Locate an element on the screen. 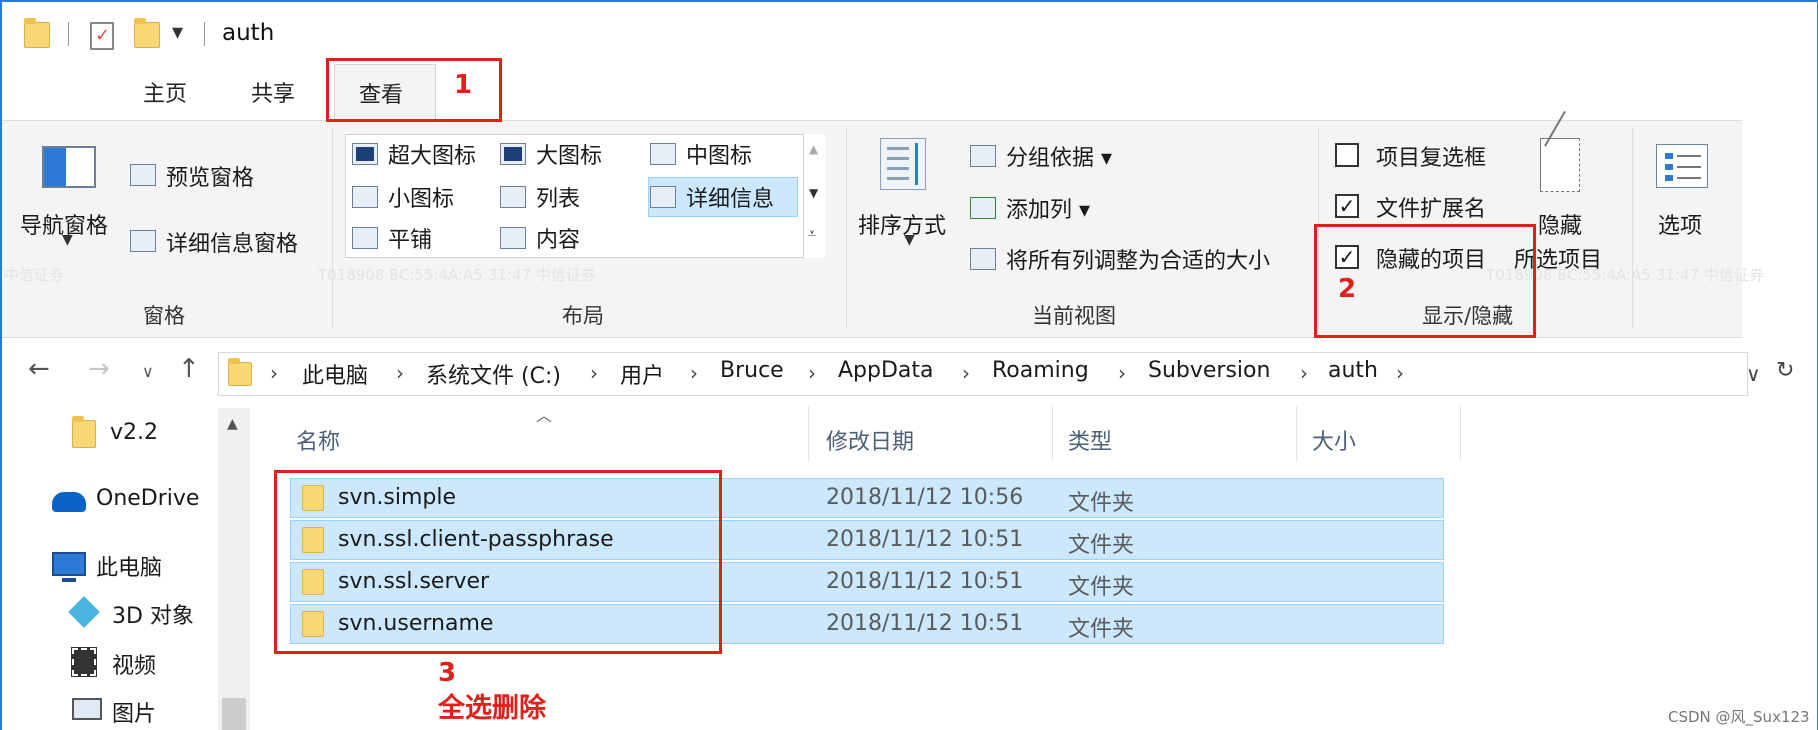 The image size is (1818, 730). tab-home: 主页 is located at coordinates (165, 92).